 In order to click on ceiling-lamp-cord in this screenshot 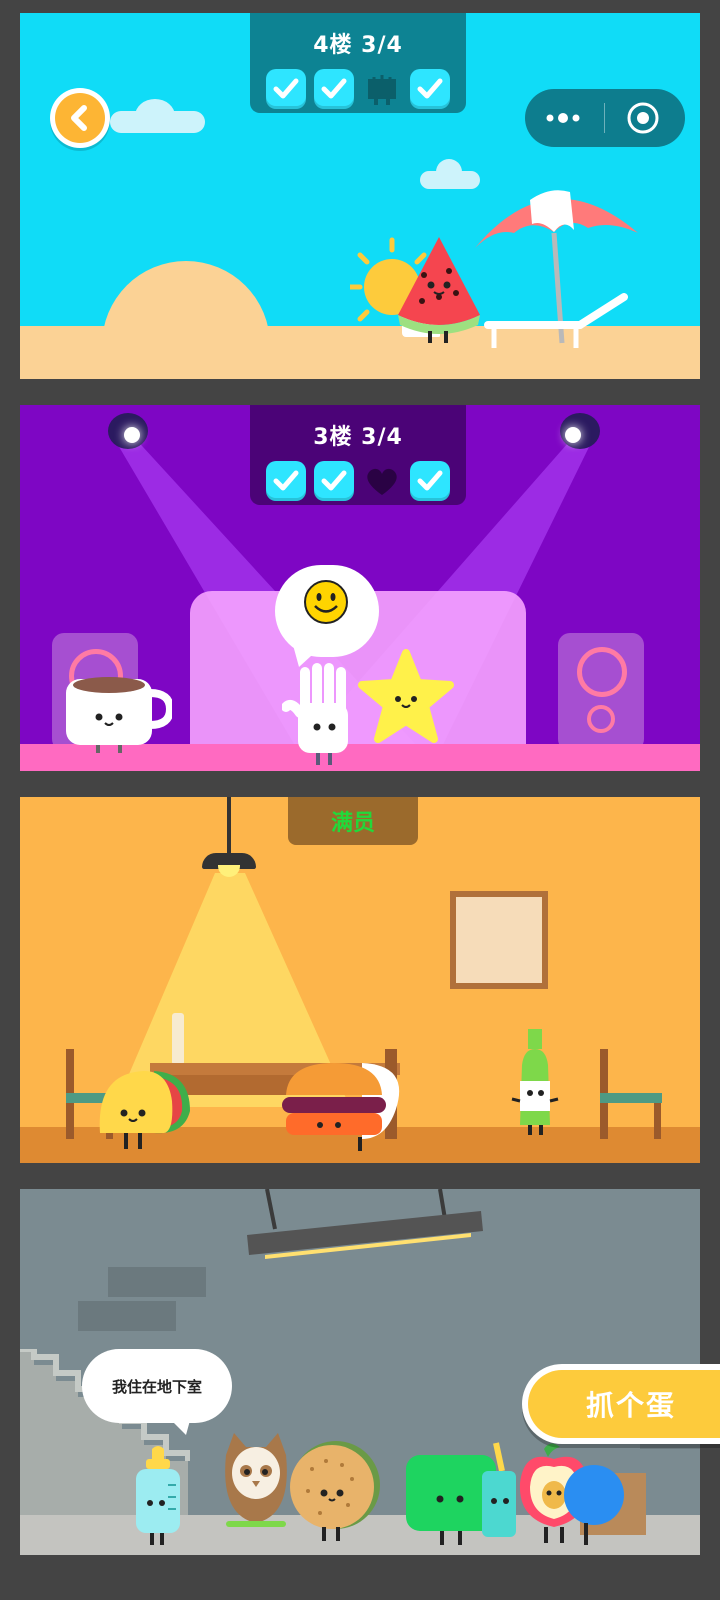, I will do `click(229, 826)`.